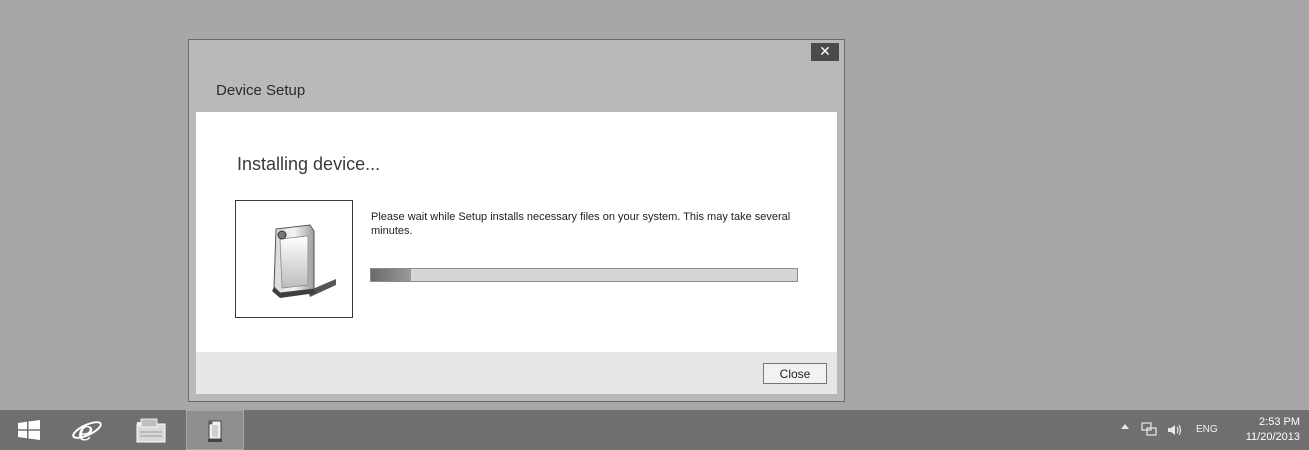  Describe the element at coordinates (1175, 430) in the screenshot. I see `volume-icon` at that location.